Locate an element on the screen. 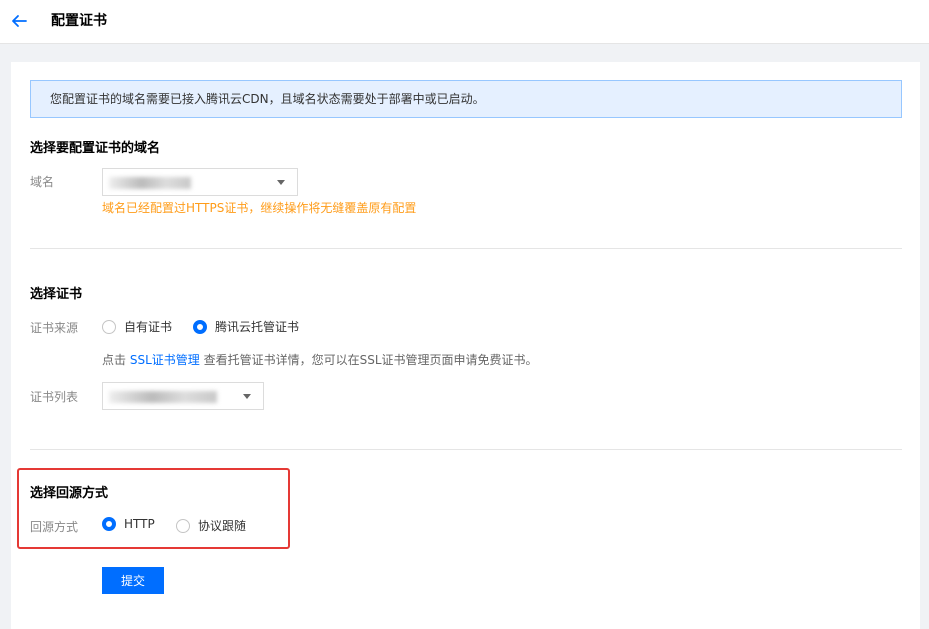 The height and width of the screenshot is (629, 929). radio-tencent-cert: 腾讯云托管证书 is located at coordinates (246, 326).